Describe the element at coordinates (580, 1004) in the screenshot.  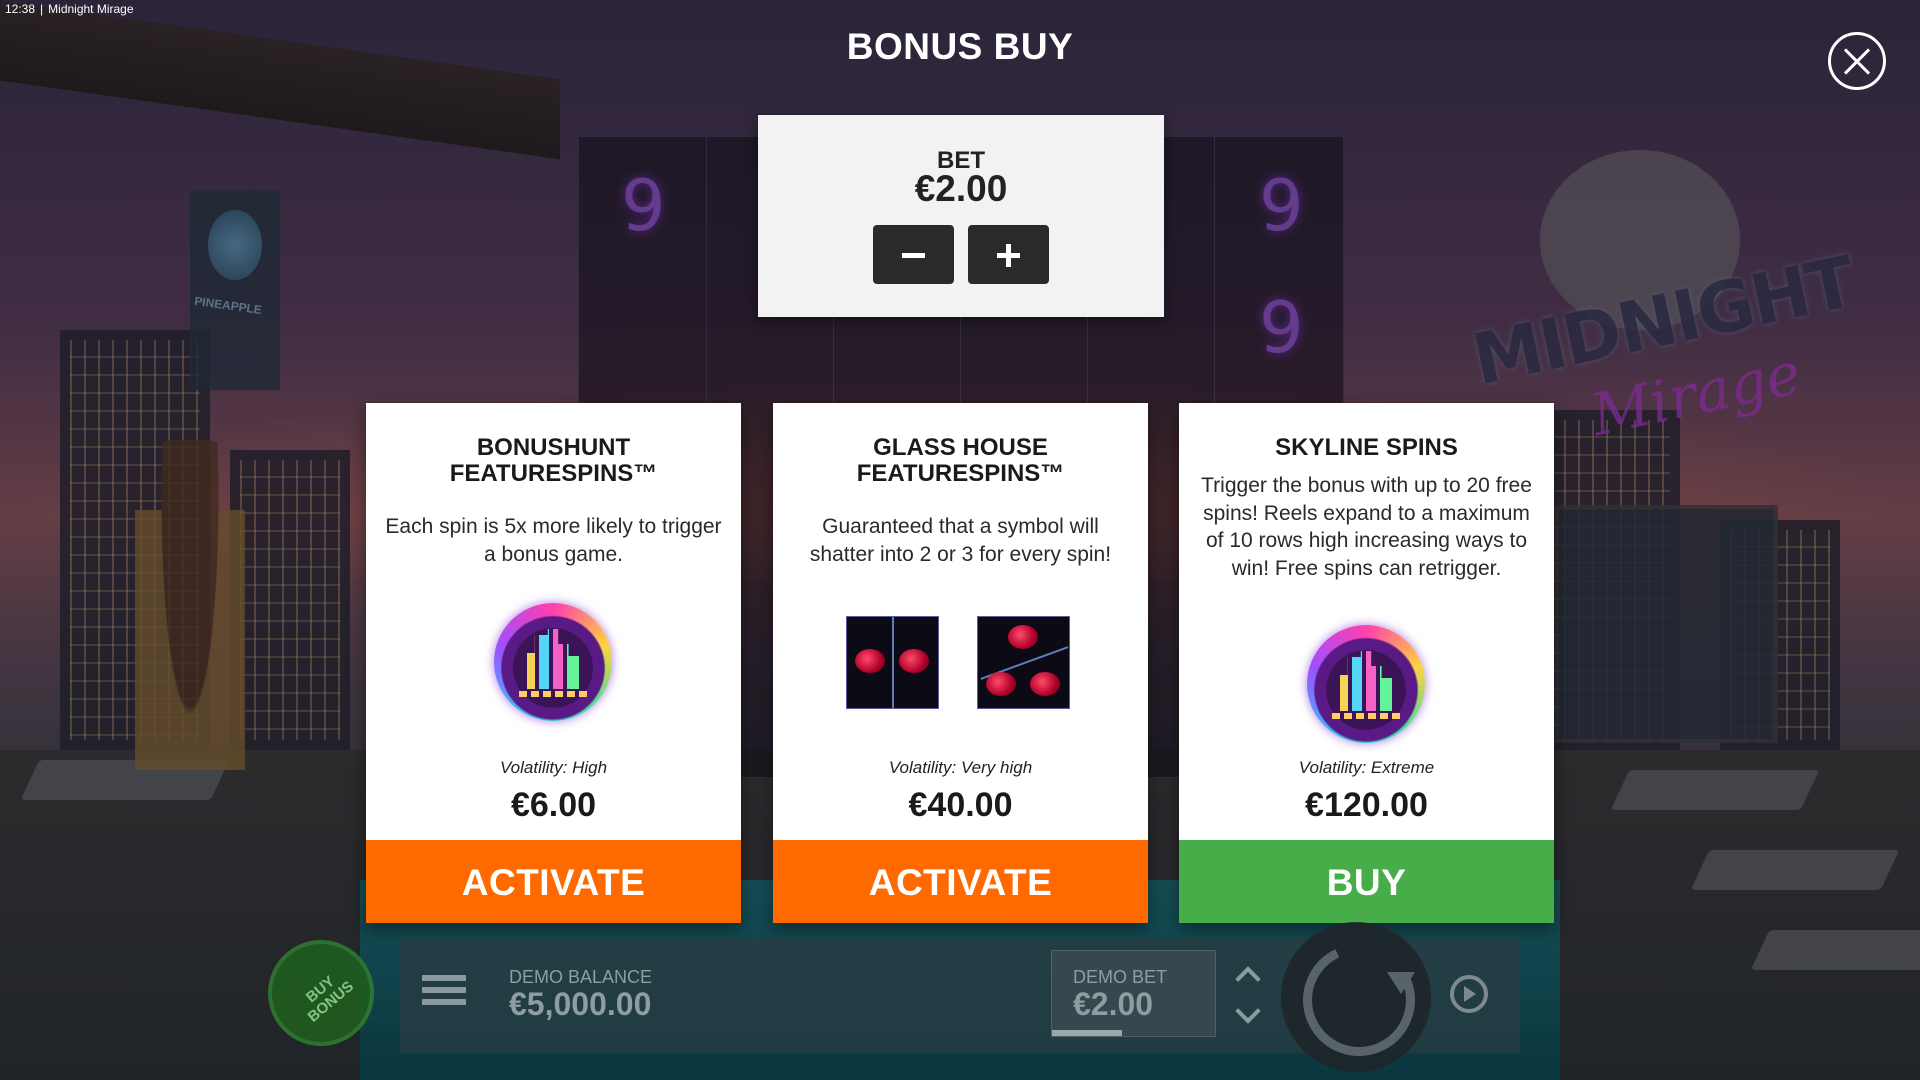
I see `balance-value: €5,000.00` at that location.